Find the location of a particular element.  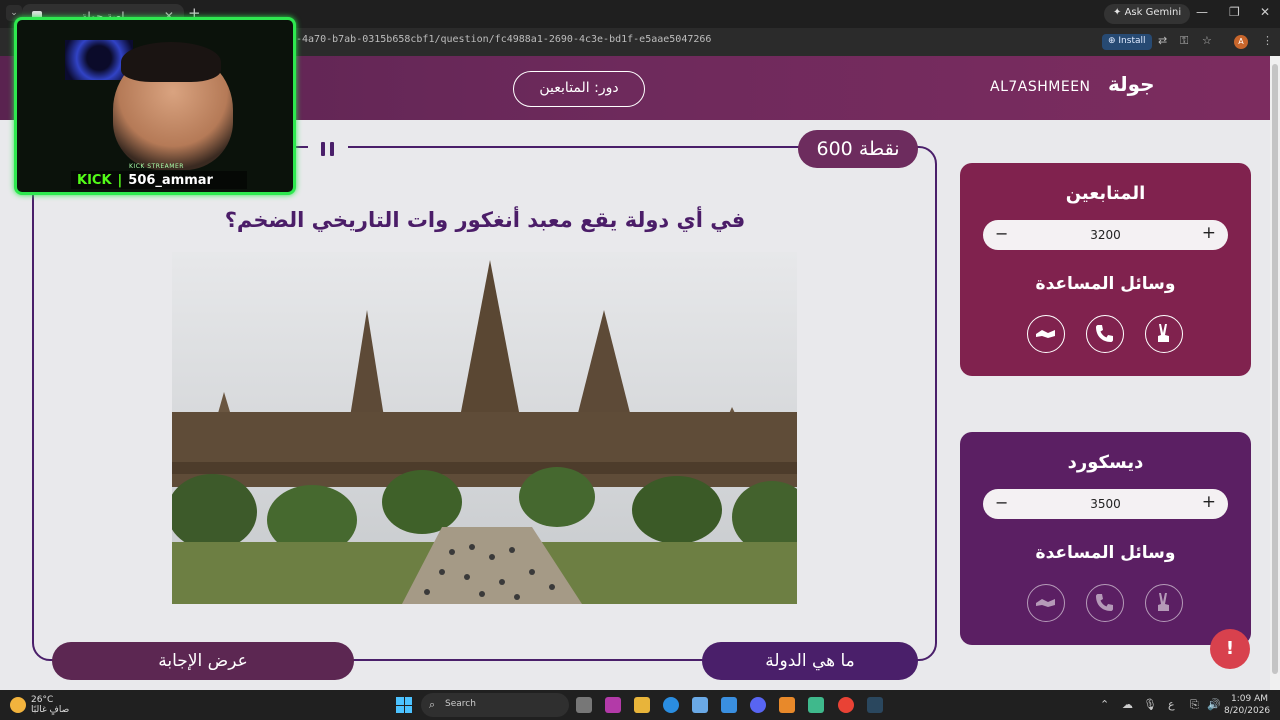

points-badge: 600 نقطة is located at coordinates (858, 149).